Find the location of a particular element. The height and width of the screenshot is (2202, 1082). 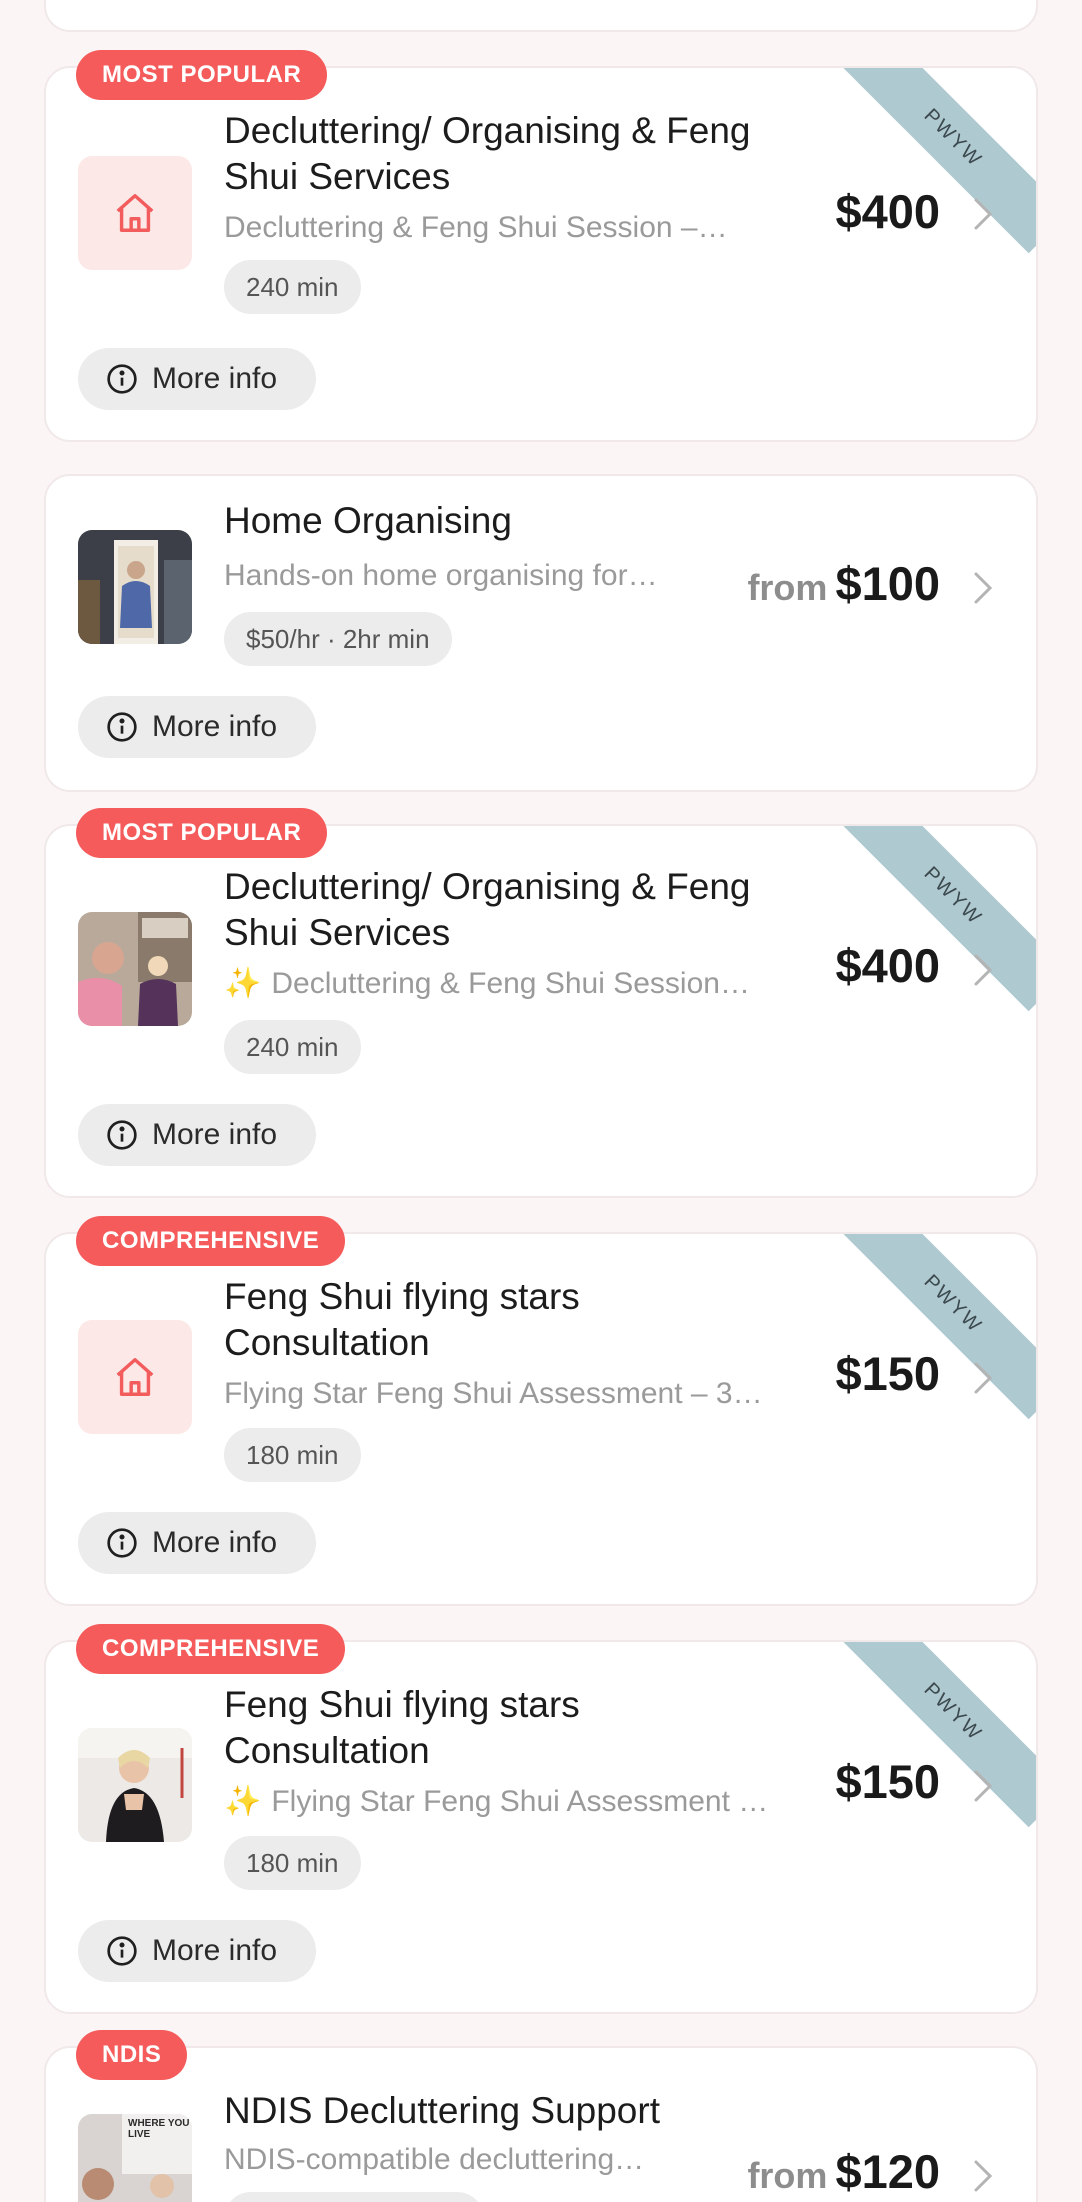

price: from $100 is located at coordinates (843, 583).